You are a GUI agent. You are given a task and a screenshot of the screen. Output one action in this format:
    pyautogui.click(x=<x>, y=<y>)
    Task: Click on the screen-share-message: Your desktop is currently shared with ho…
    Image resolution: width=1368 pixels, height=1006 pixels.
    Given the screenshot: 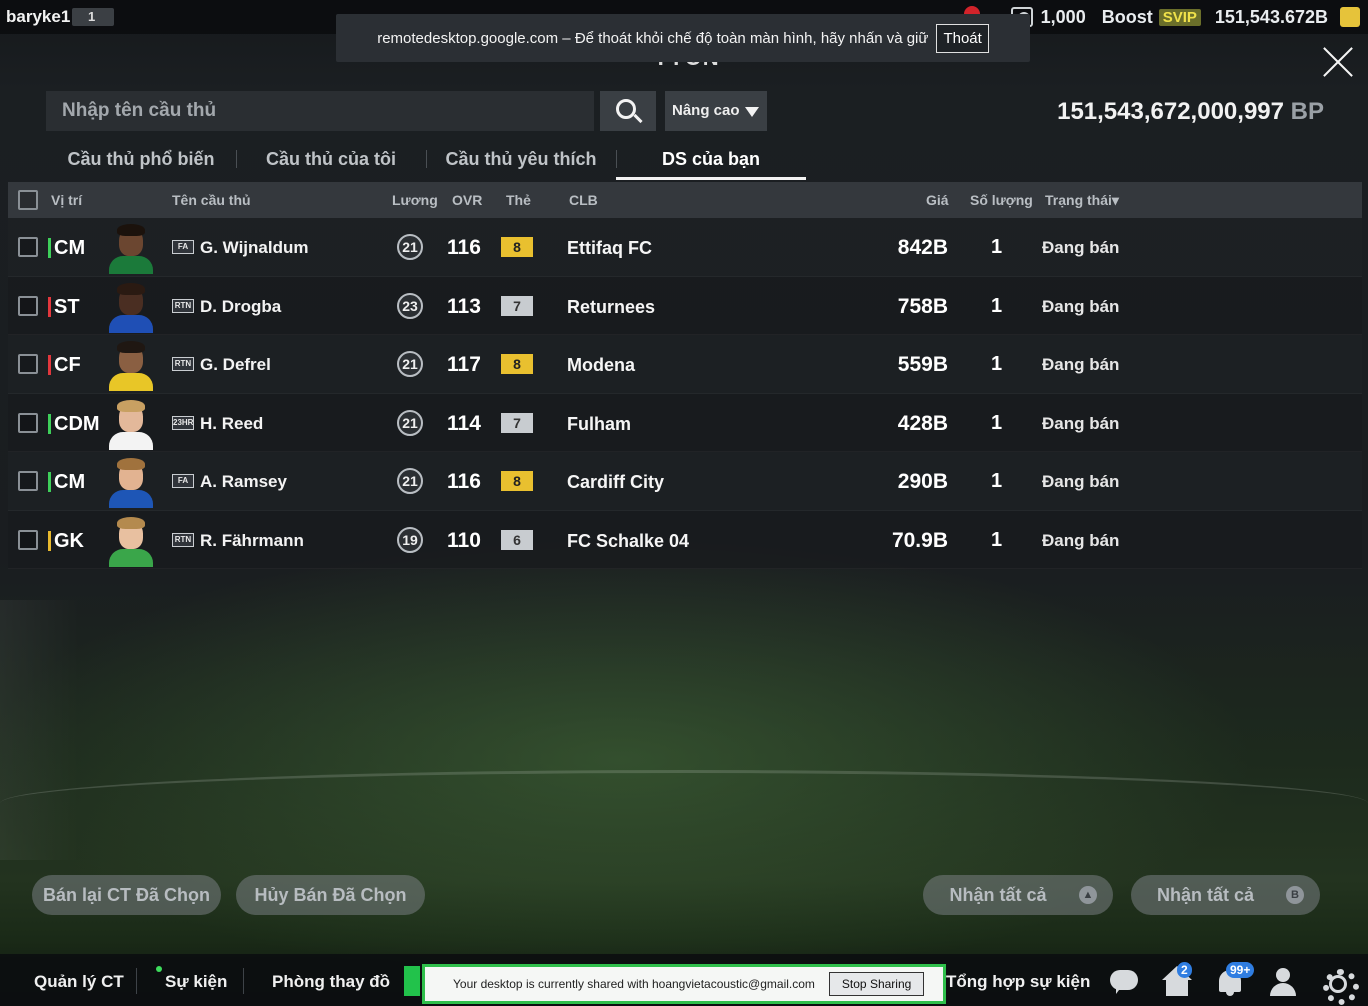 What is the action you would take?
    pyautogui.click(x=634, y=984)
    